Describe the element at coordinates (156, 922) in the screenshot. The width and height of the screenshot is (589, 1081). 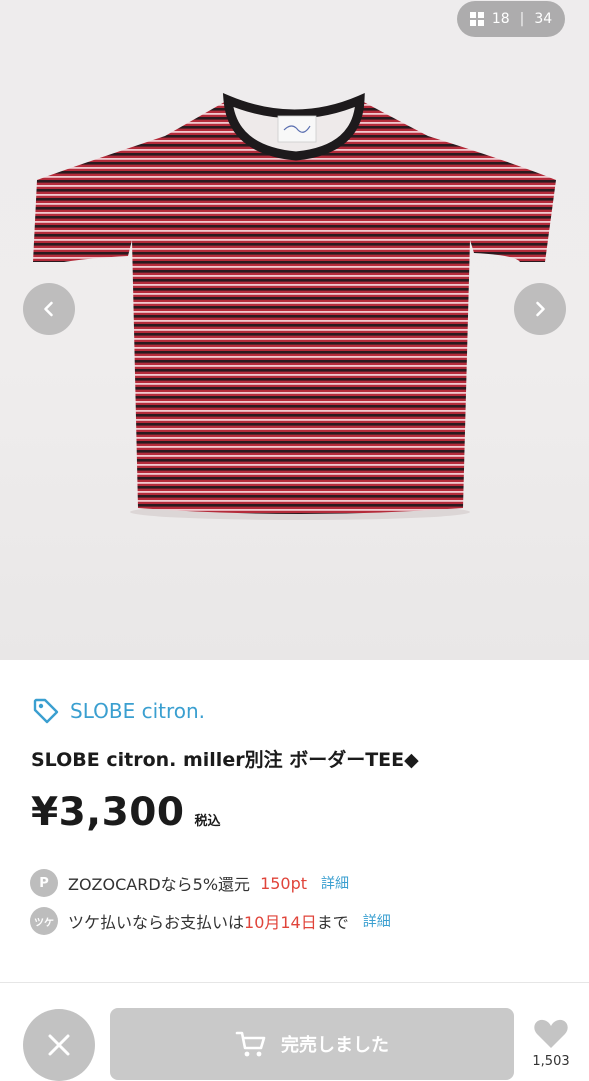
I see `tsuke-text-before: ツケ払いならお支払いは` at that location.